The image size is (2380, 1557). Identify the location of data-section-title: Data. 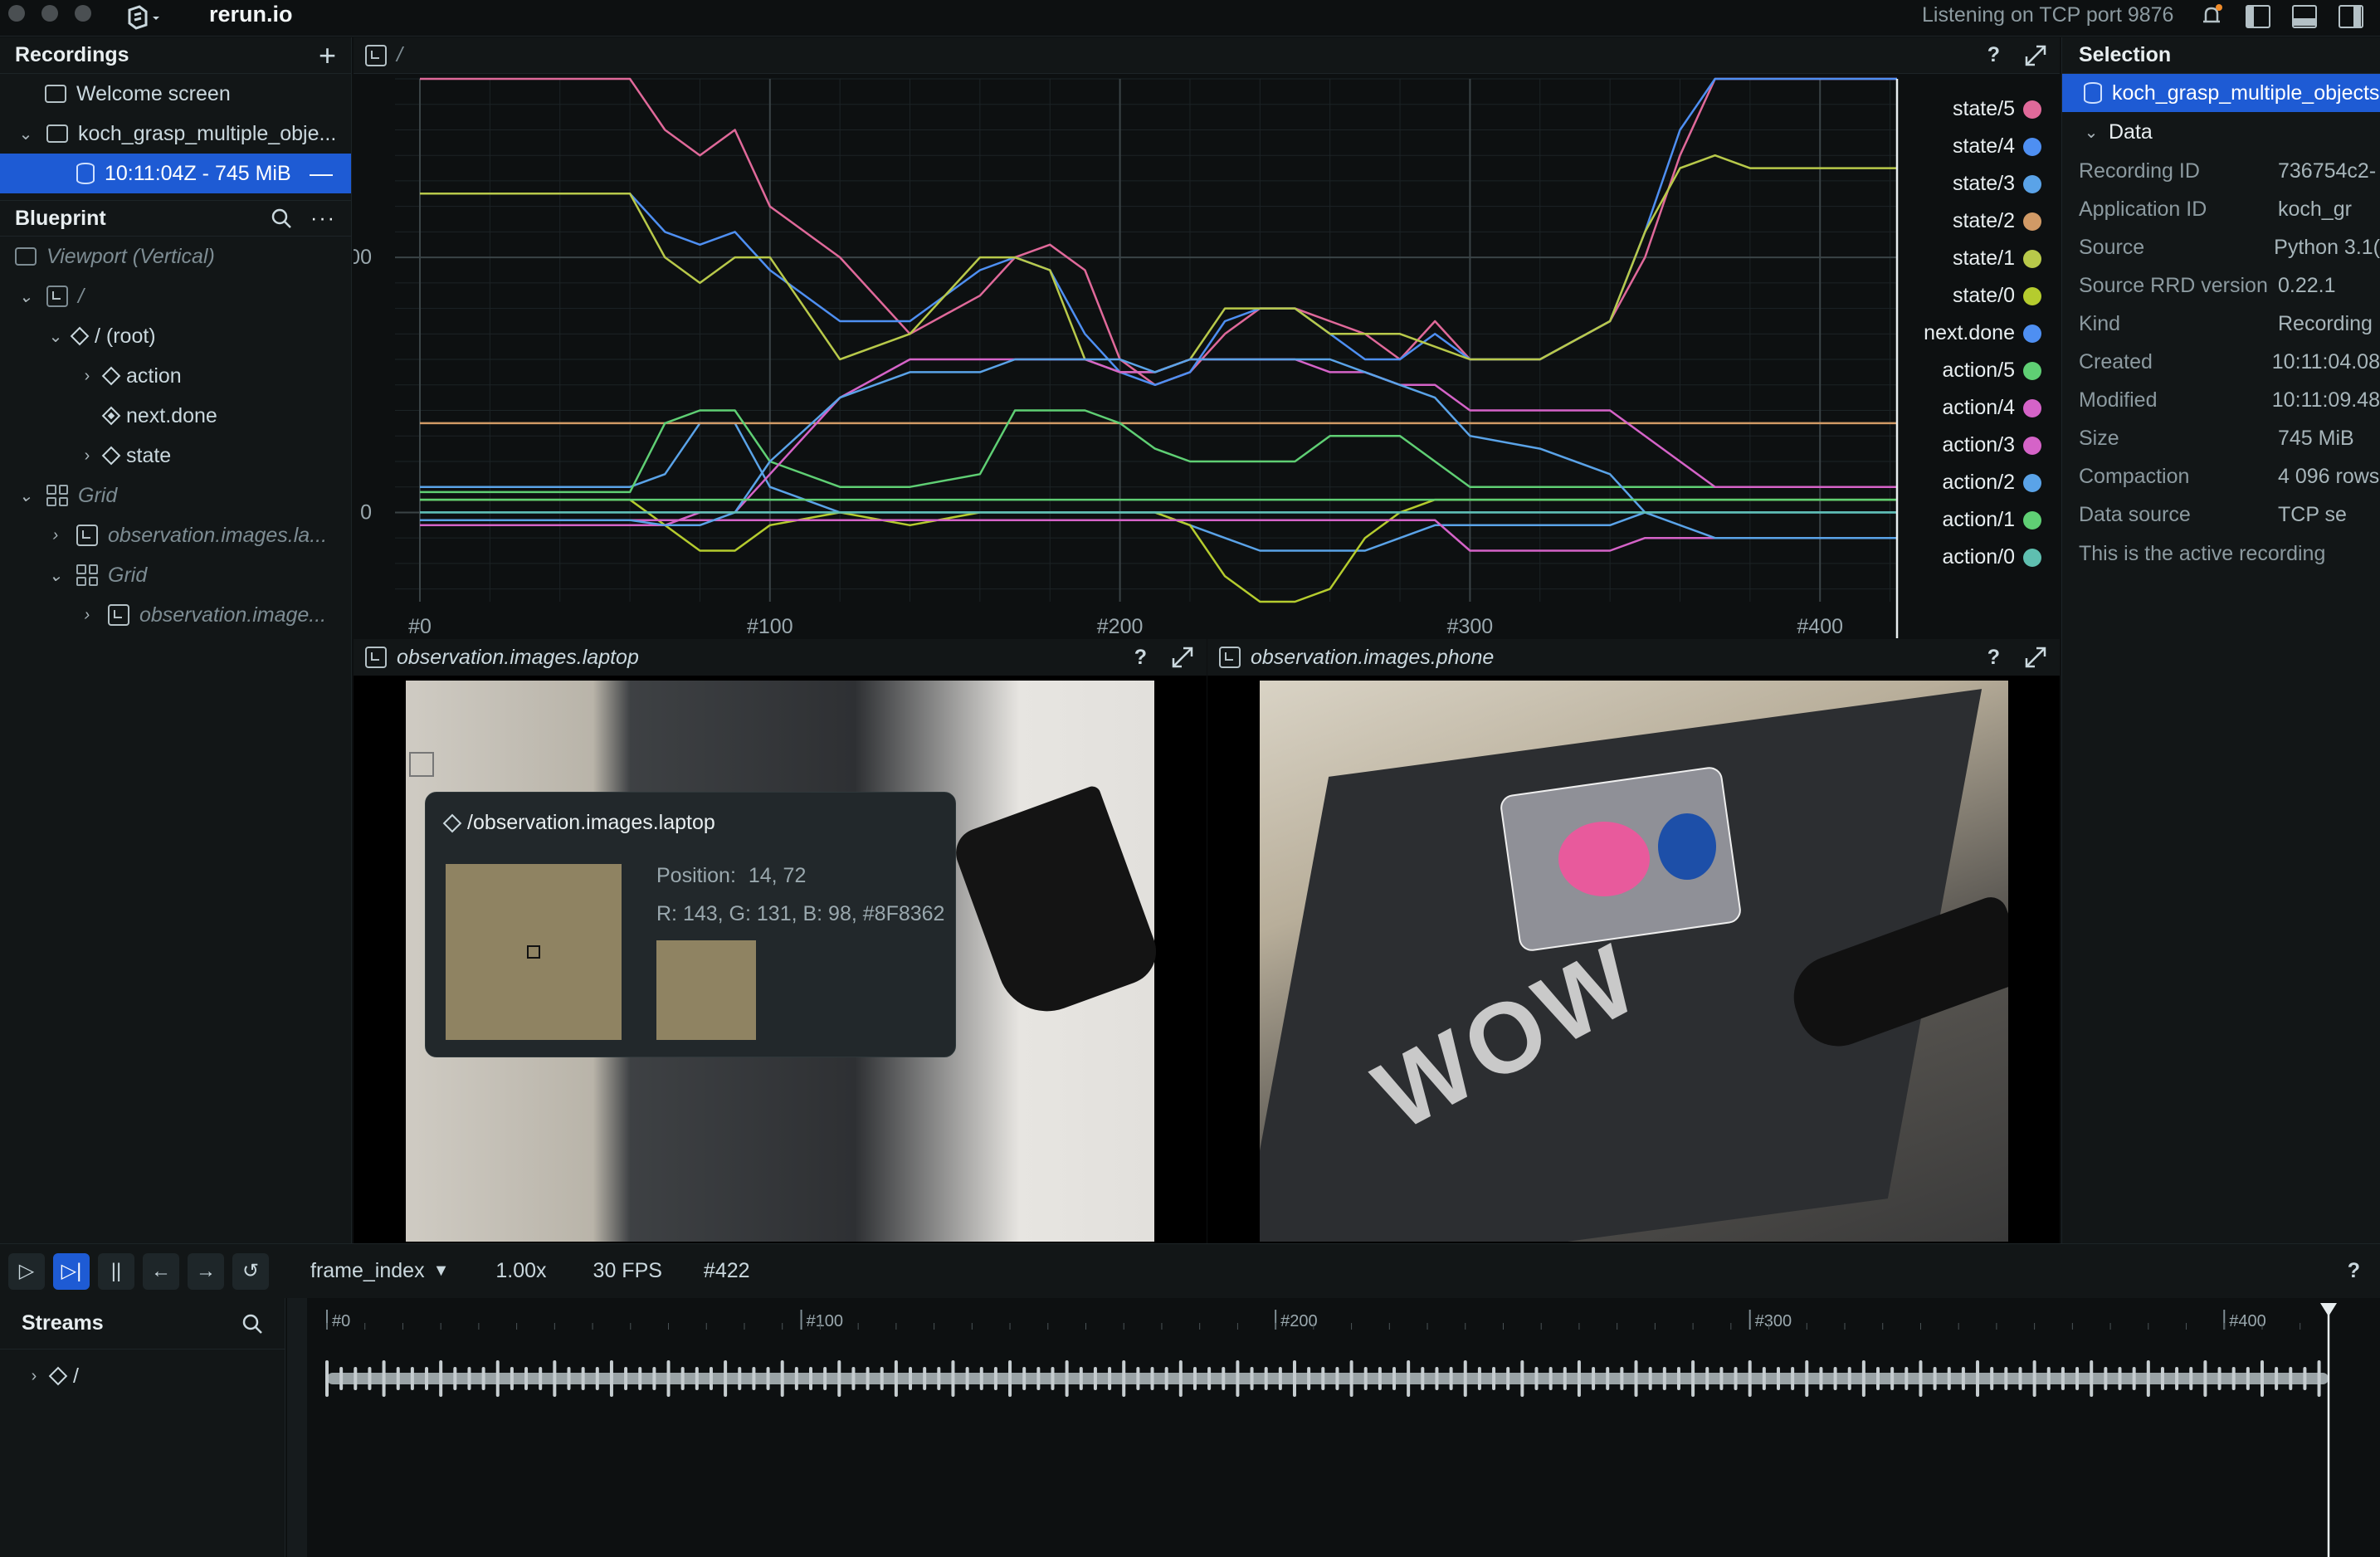
(2131, 132).